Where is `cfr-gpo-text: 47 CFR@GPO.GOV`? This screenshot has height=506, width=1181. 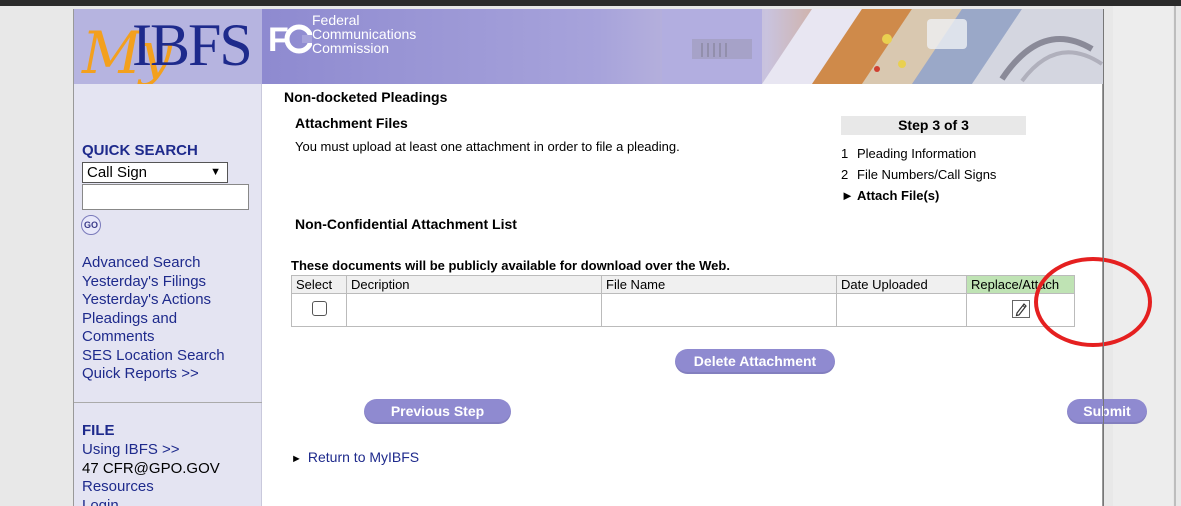
cfr-gpo-text: 47 CFR@GPO.GOV is located at coordinates (151, 468).